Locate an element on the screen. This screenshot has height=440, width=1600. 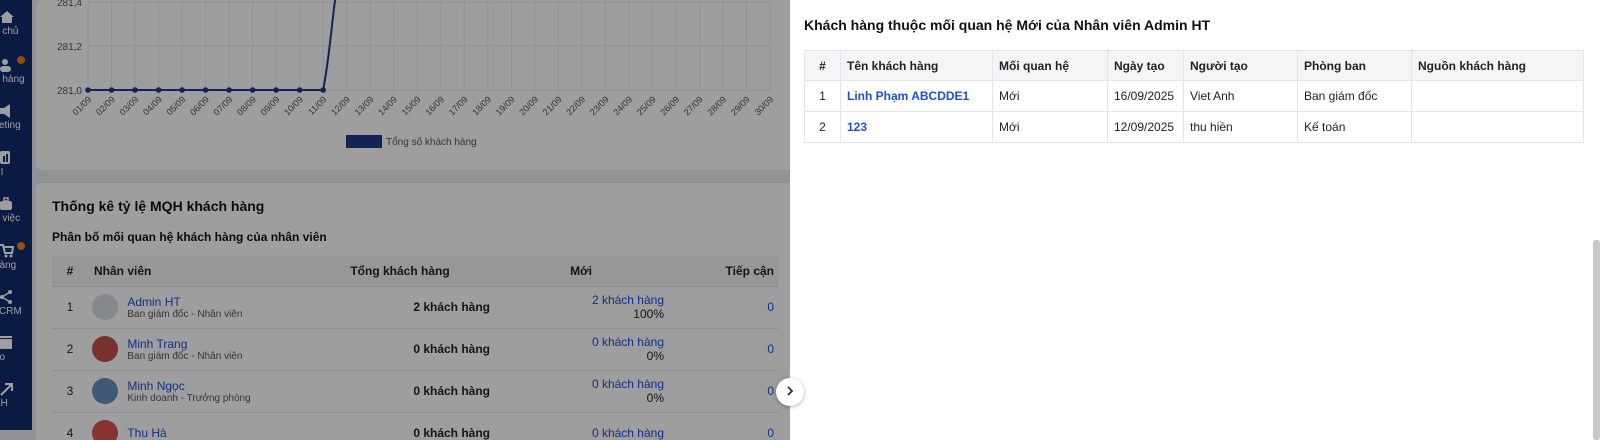
creator: Viet Anh is located at coordinates (1240, 96).